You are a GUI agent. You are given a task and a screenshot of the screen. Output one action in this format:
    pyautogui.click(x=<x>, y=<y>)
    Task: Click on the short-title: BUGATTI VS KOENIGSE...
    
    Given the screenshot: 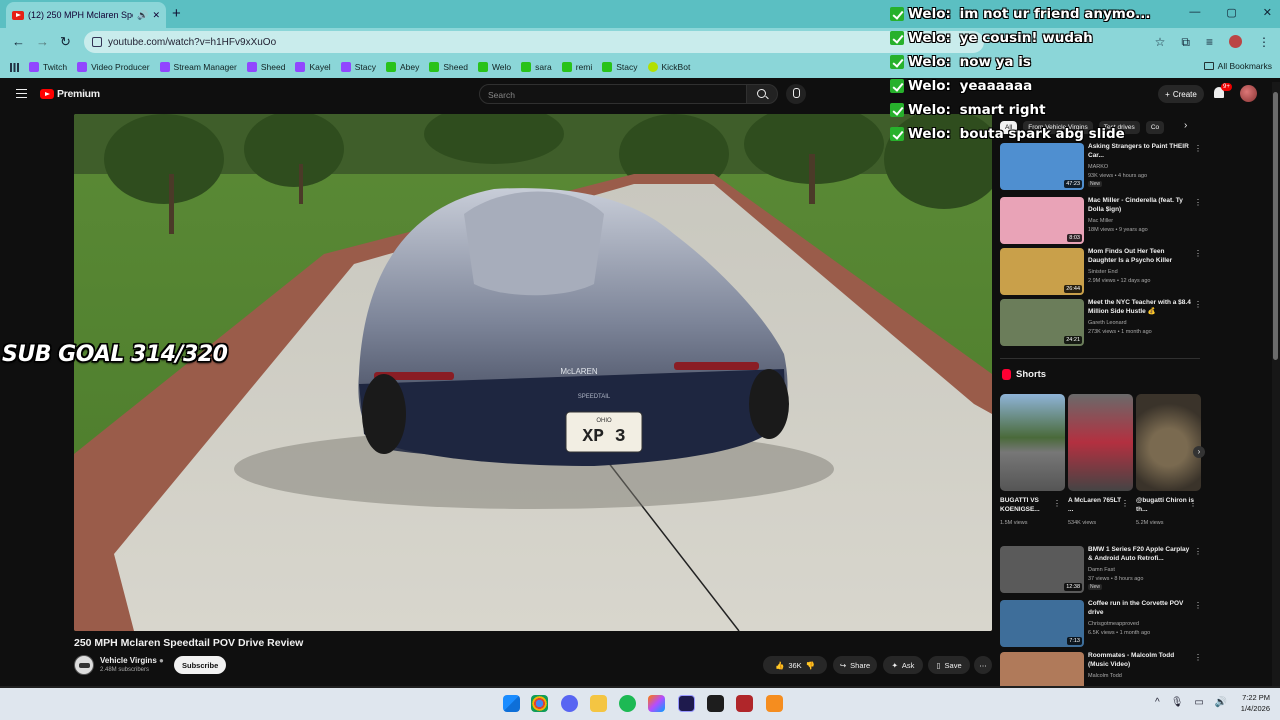 What is the action you would take?
    pyautogui.click(x=1030, y=505)
    